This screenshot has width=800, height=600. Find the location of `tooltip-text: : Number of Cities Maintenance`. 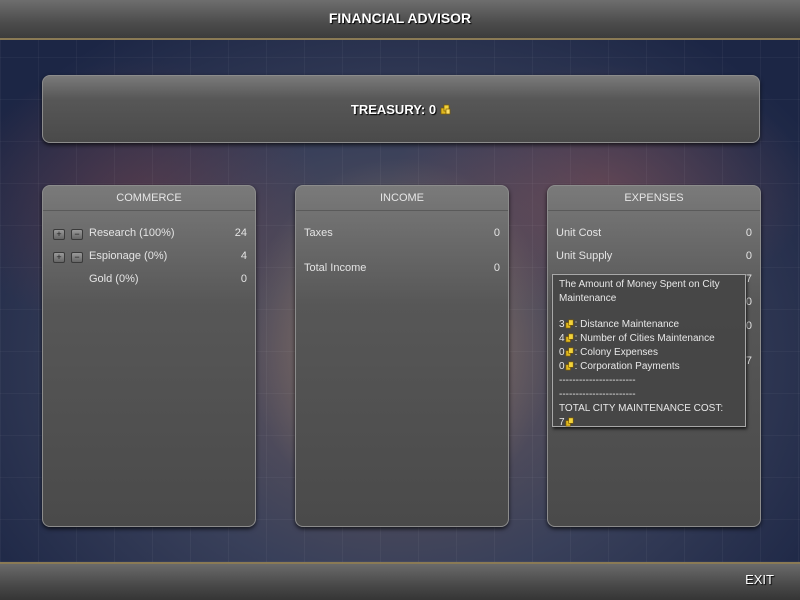

tooltip-text: : Number of Cities Maintenance is located at coordinates (644, 338).